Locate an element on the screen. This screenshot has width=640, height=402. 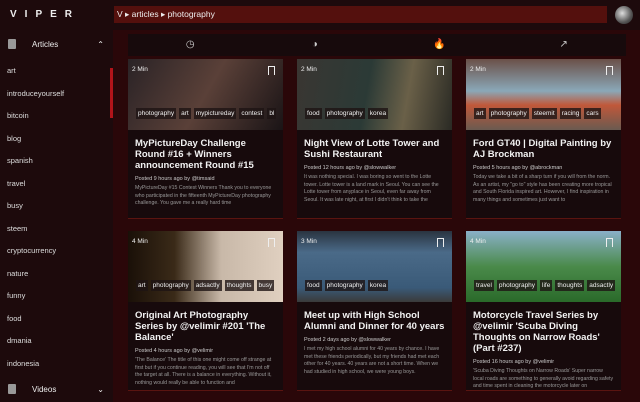
trending-icon: ◑ is located at coordinates (314, 44).